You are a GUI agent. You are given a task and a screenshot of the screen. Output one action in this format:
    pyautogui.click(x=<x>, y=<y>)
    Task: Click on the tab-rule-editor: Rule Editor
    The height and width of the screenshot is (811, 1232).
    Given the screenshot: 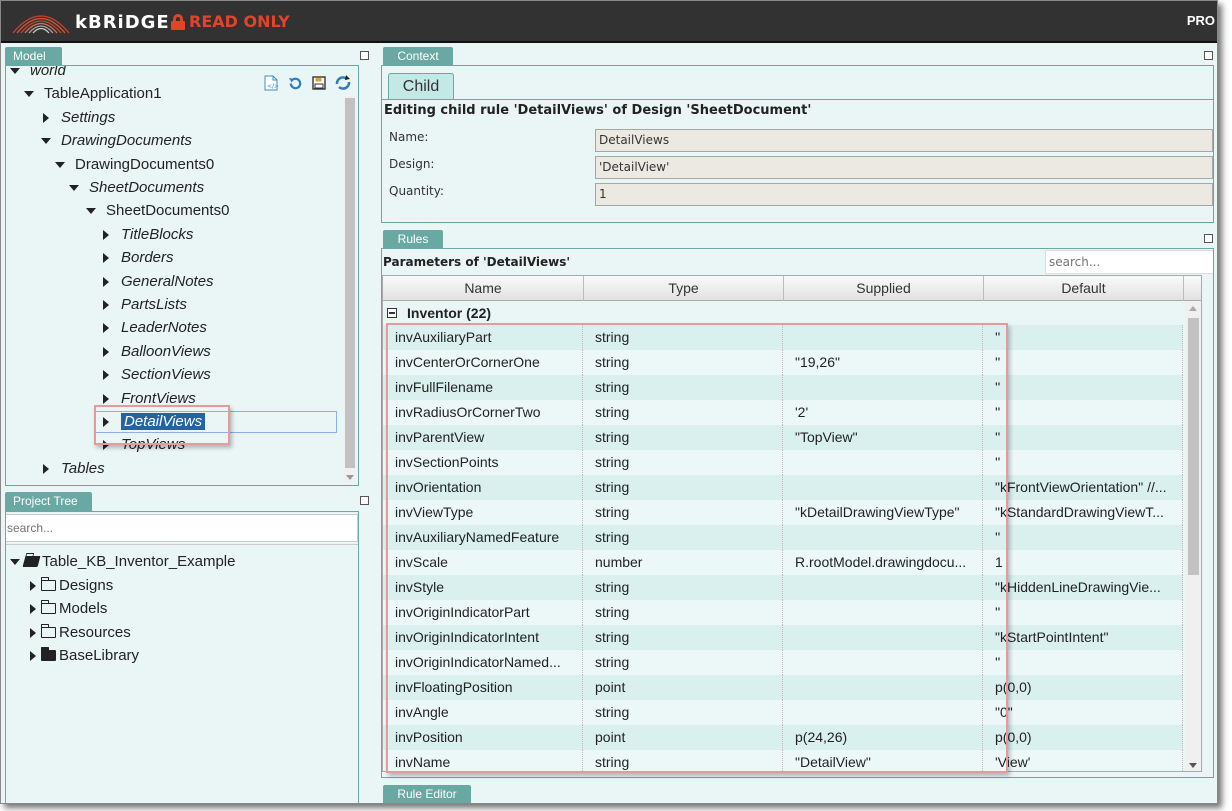 What is the action you would take?
    pyautogui.click(x=427, y=794)
    